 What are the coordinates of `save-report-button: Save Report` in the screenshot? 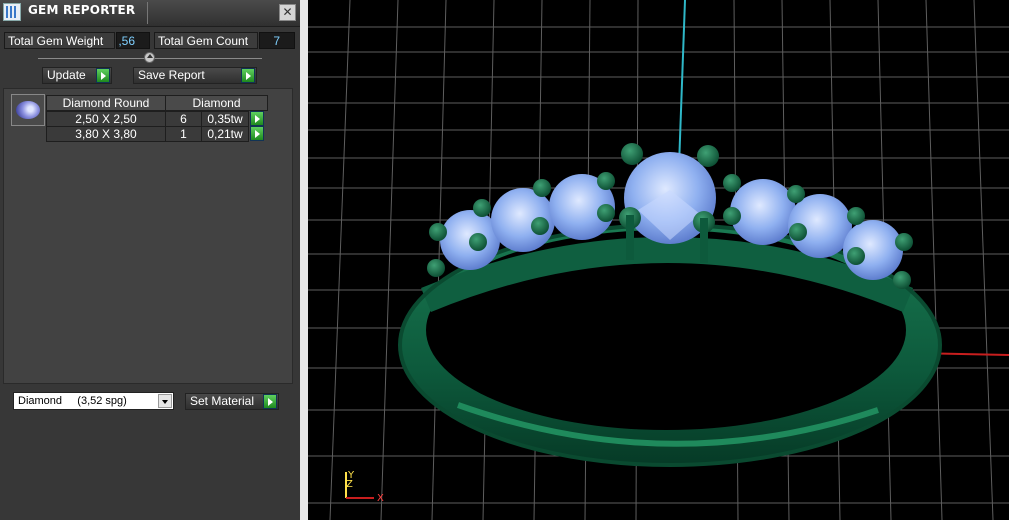 It's located at (195, 75).